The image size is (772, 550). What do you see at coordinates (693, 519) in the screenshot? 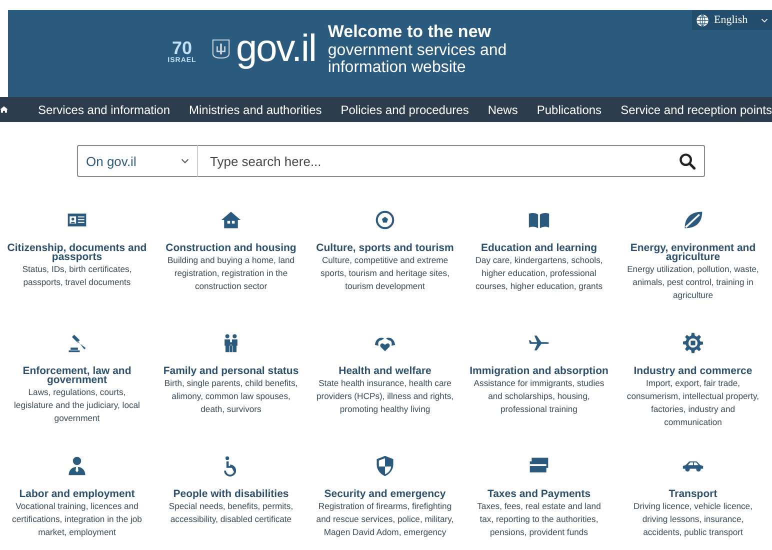
I see `category-description: Driving licence, vehicle licence, driving lessons, insurance, accidents, public transport` at bounding box center [693, 519].